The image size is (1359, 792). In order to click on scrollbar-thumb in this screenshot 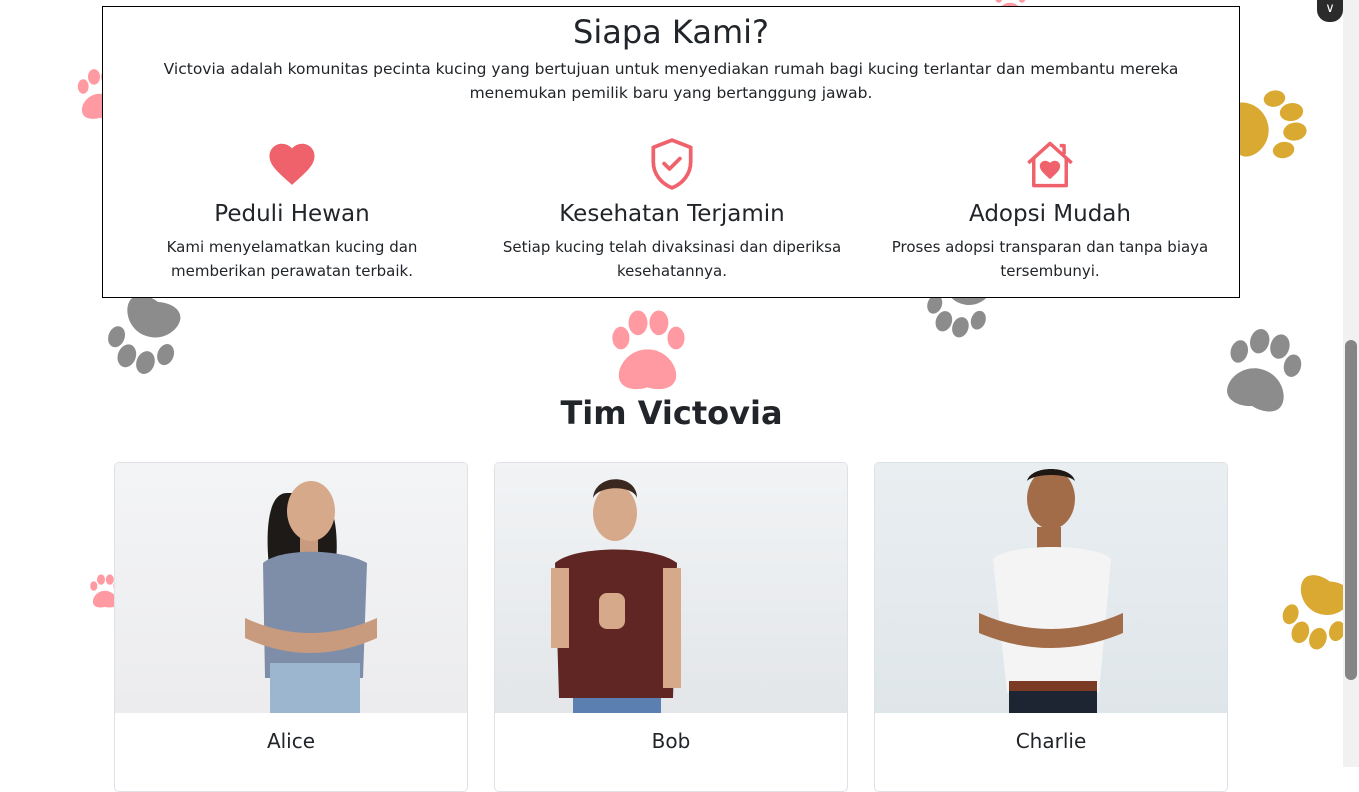, I will do `click(1351, 510)`.